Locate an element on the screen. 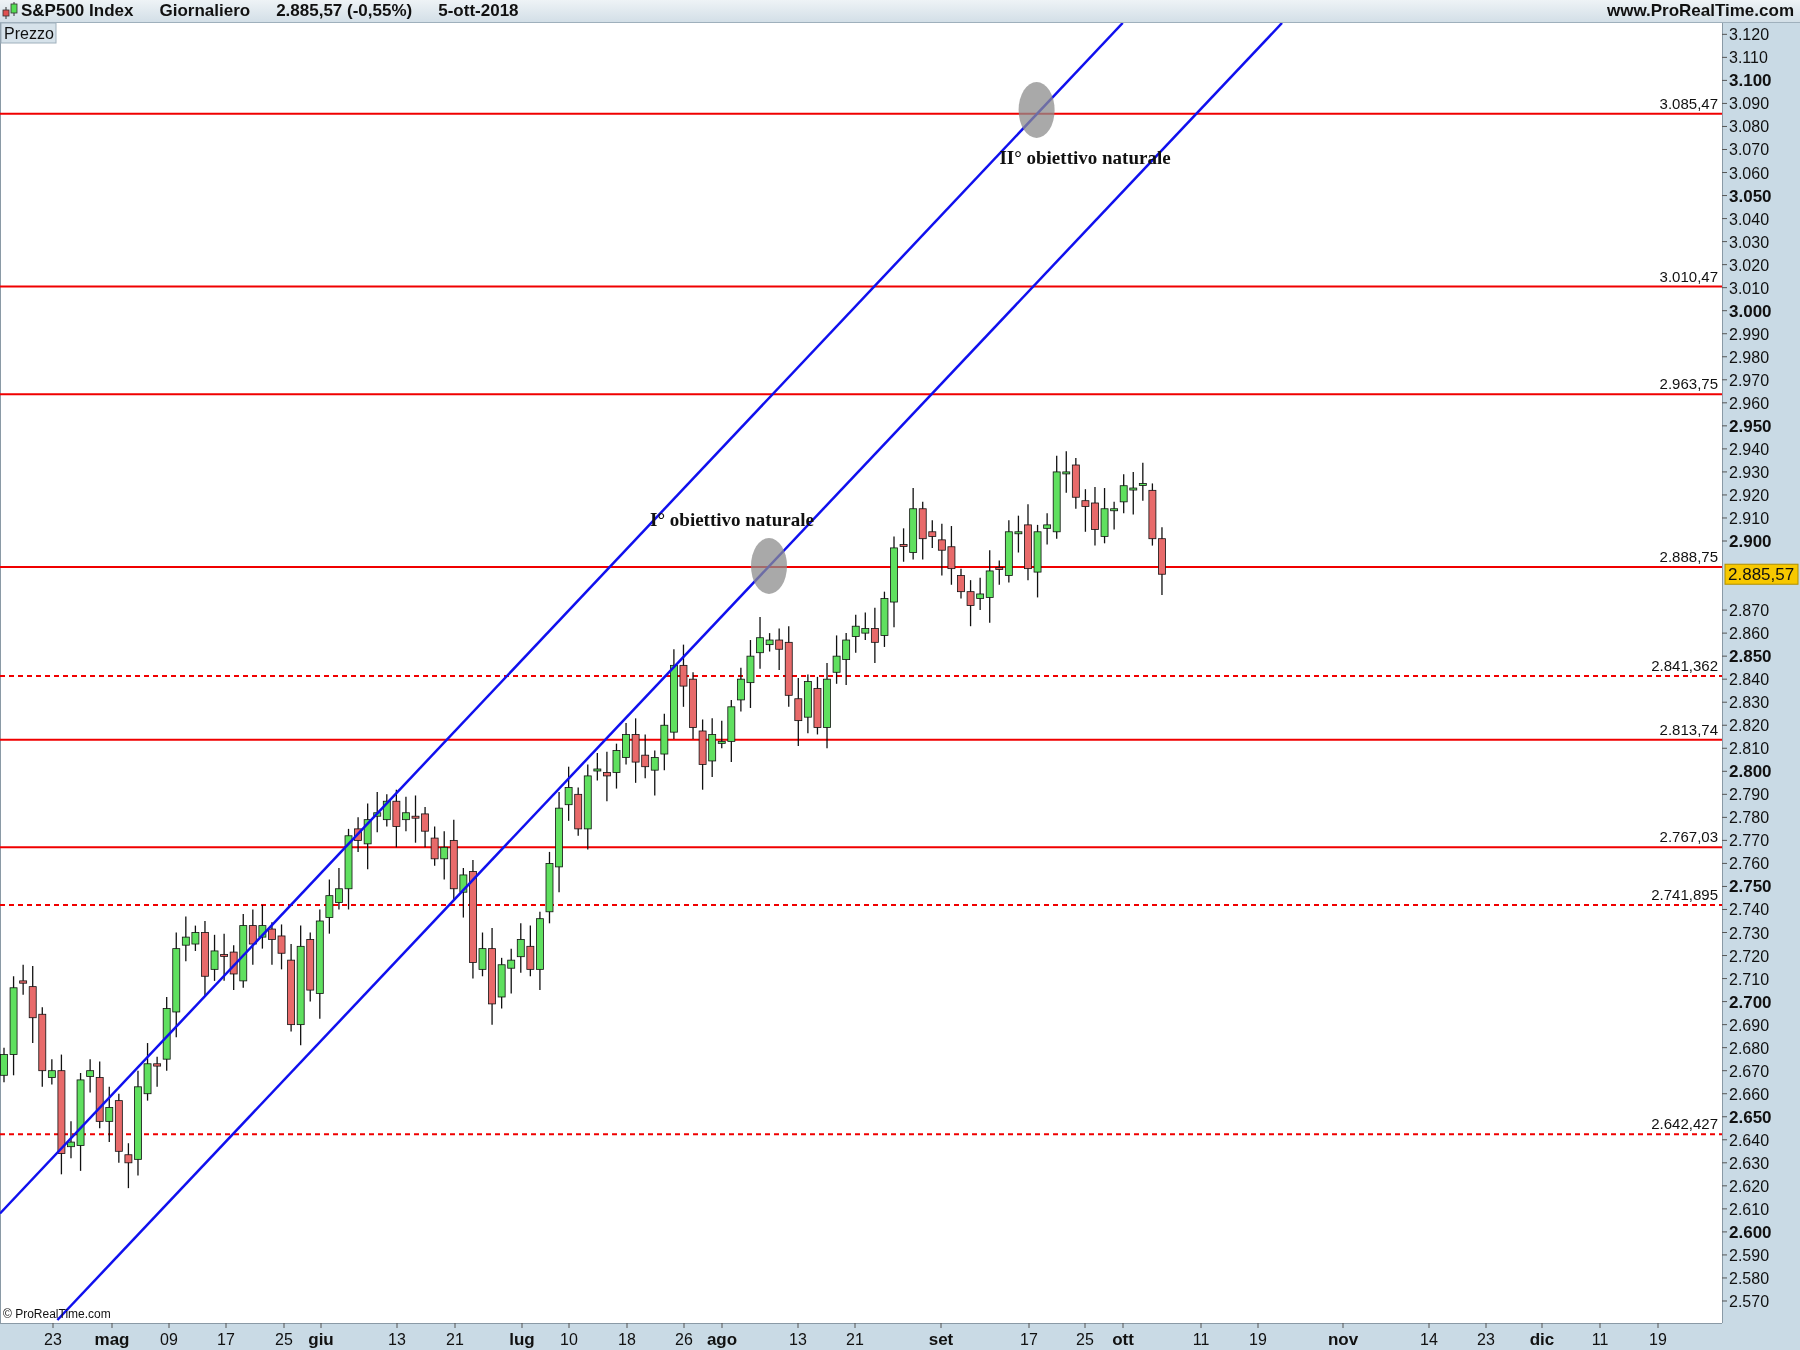 Image resolution: width=1800 pixels, height=1350 pixels. date-tick-label: lug is located at coordinates (522, 1339).